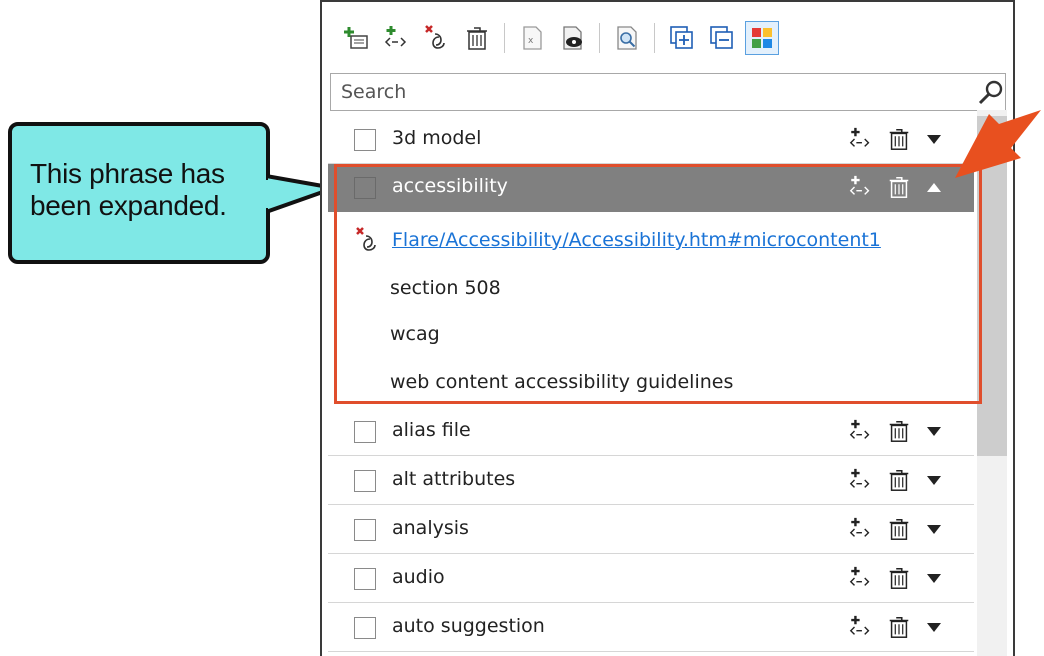  Describe the element at coordinates (998, 144) in the screenshot. I see `annotation-arrow` at that location.